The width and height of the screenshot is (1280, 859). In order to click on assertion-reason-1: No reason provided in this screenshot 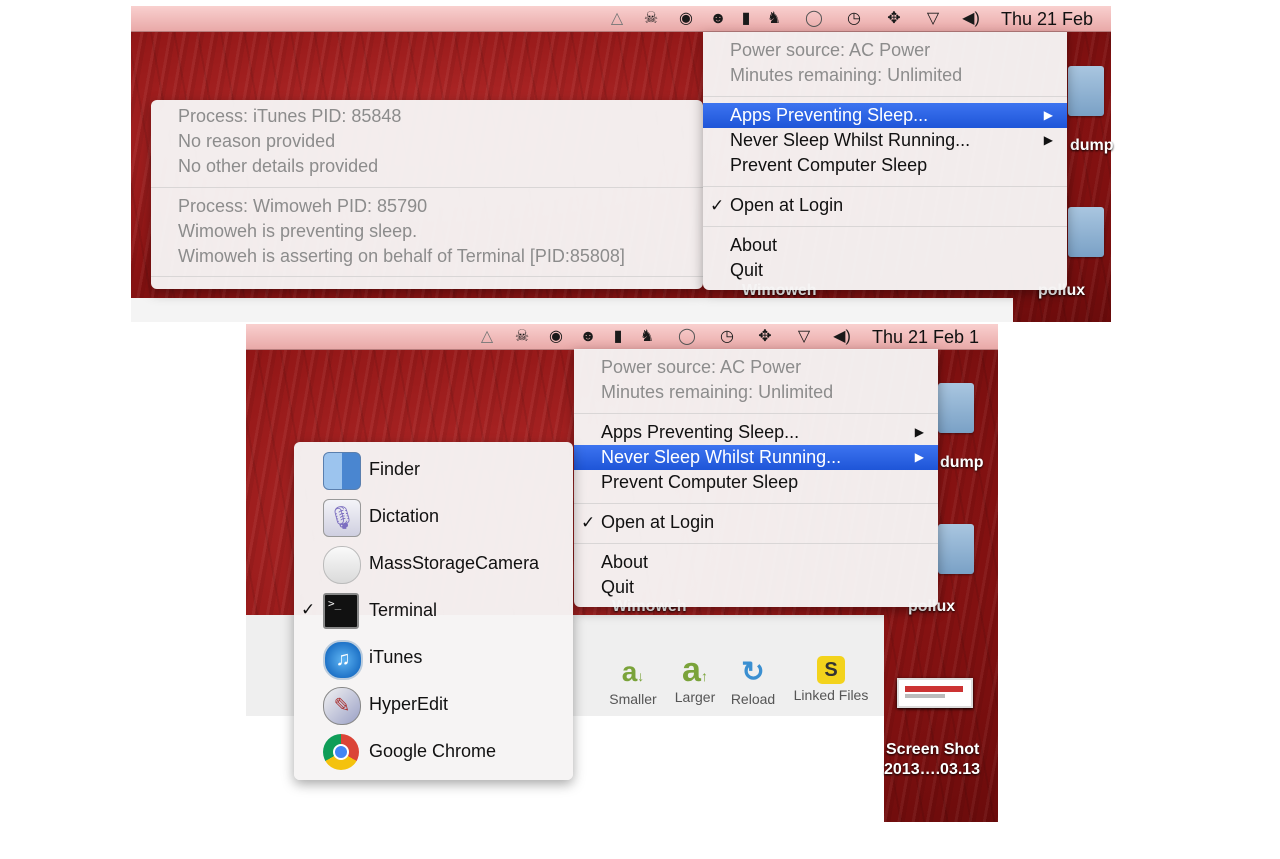, I will do `click(257, 141)`.